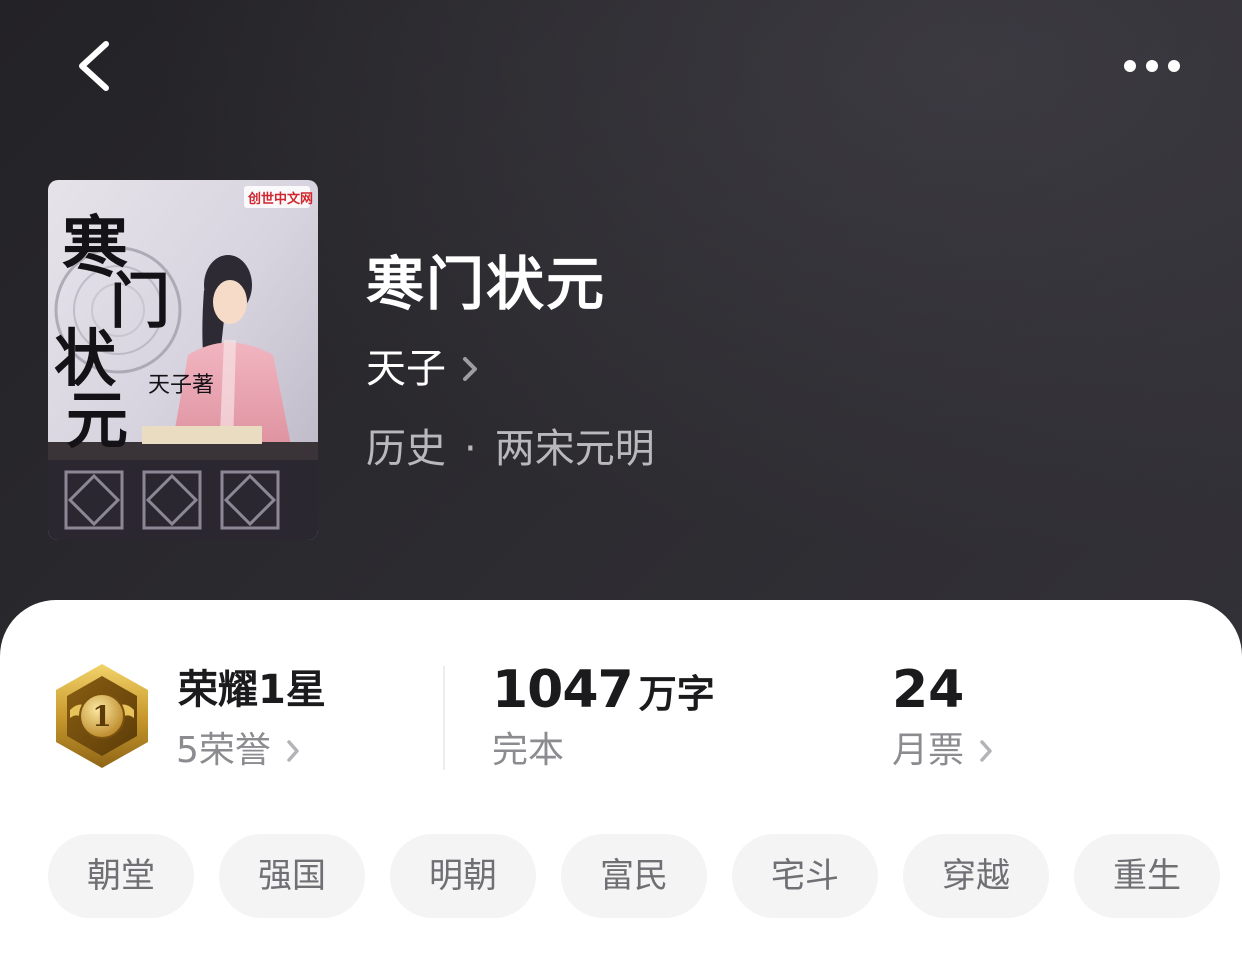 This screenshot has width=1242, height=958. I want to click on completion-status: 完本, so click(528, 750).